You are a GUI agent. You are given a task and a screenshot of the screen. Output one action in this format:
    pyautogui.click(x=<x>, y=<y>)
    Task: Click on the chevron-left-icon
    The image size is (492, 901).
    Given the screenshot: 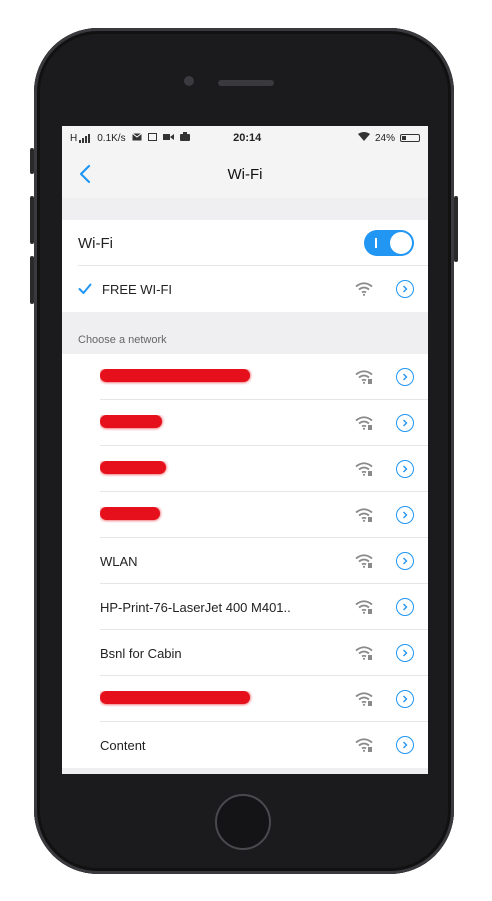 What is the action you would take?
    pyautogui.click(x=85, y=174)
    